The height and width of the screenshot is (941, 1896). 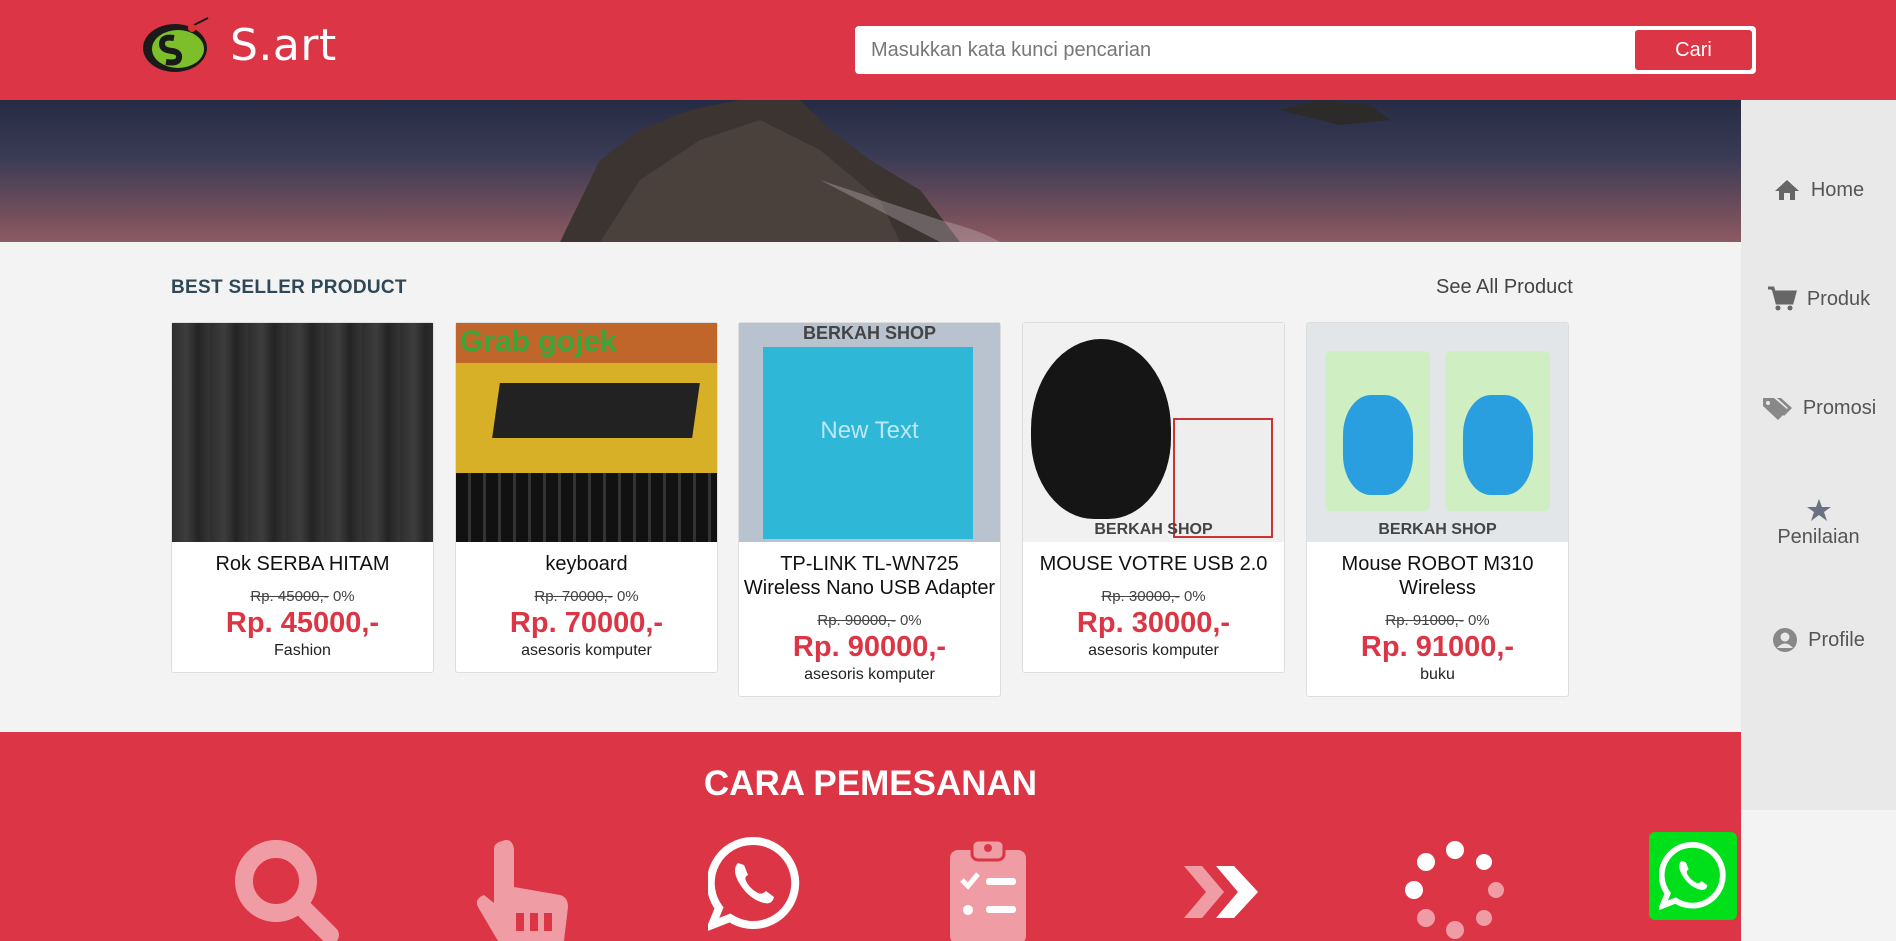 I want to click on see-all-link: See All Product, so click(x=1504, y=287).